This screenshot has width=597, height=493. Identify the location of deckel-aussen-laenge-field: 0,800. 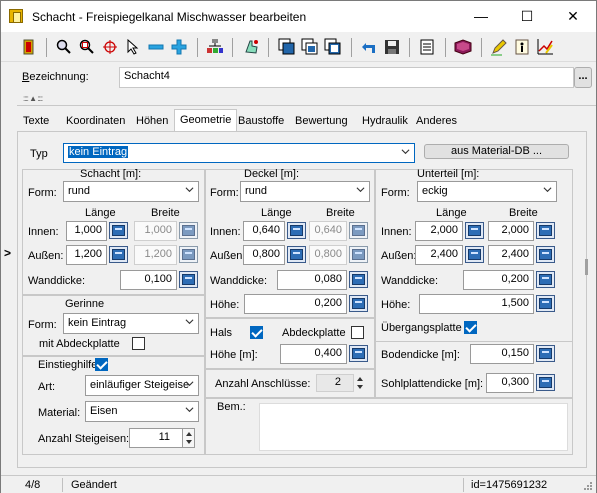
(264, 255).